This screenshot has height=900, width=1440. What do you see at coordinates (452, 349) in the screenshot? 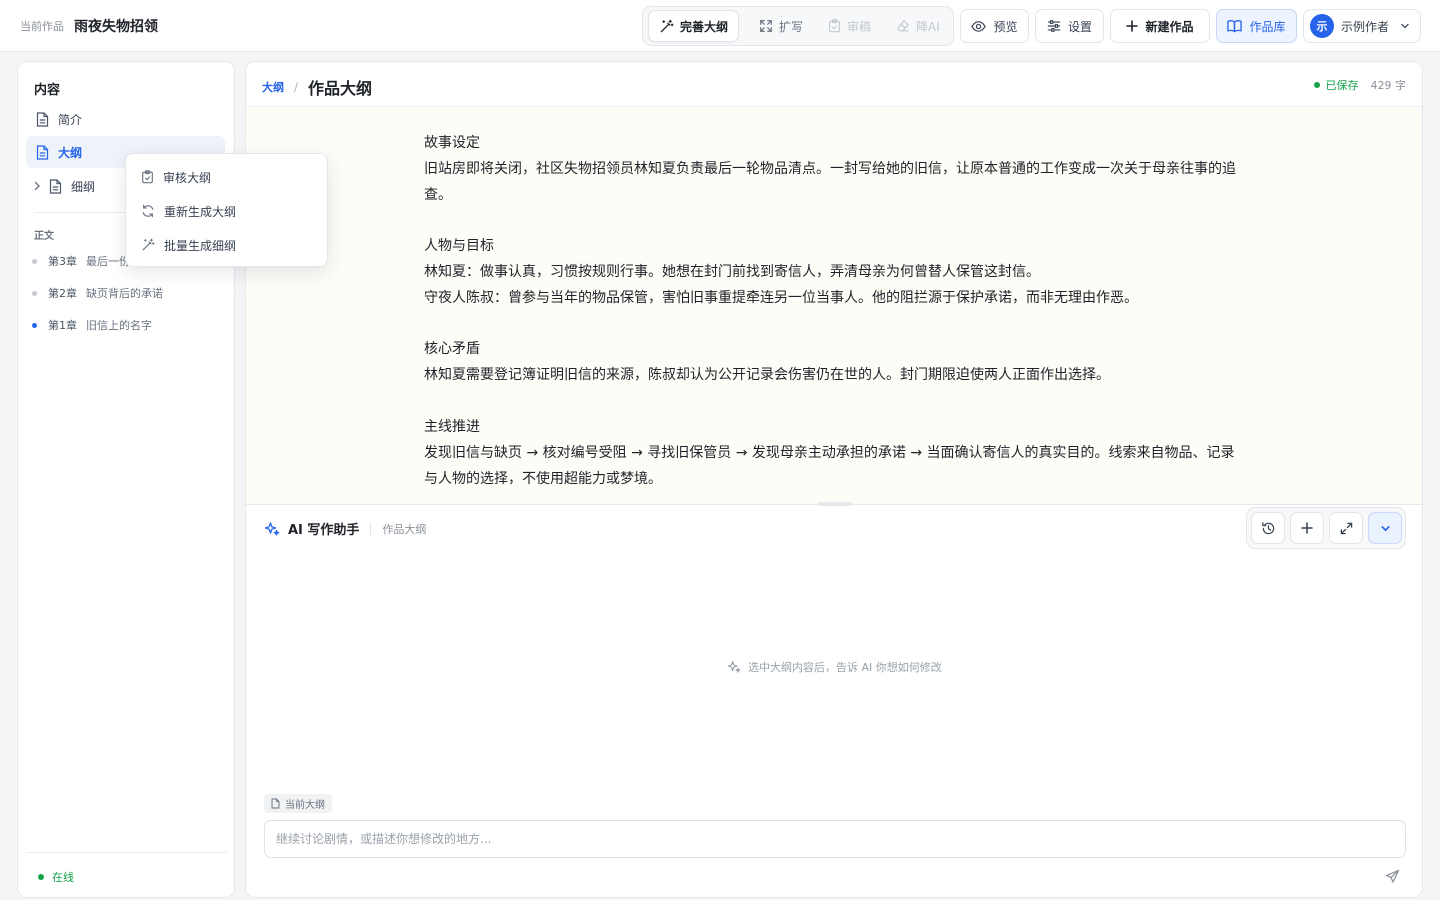
I see `section-heading: 核心矛盾` at bounding box center [452, 349].